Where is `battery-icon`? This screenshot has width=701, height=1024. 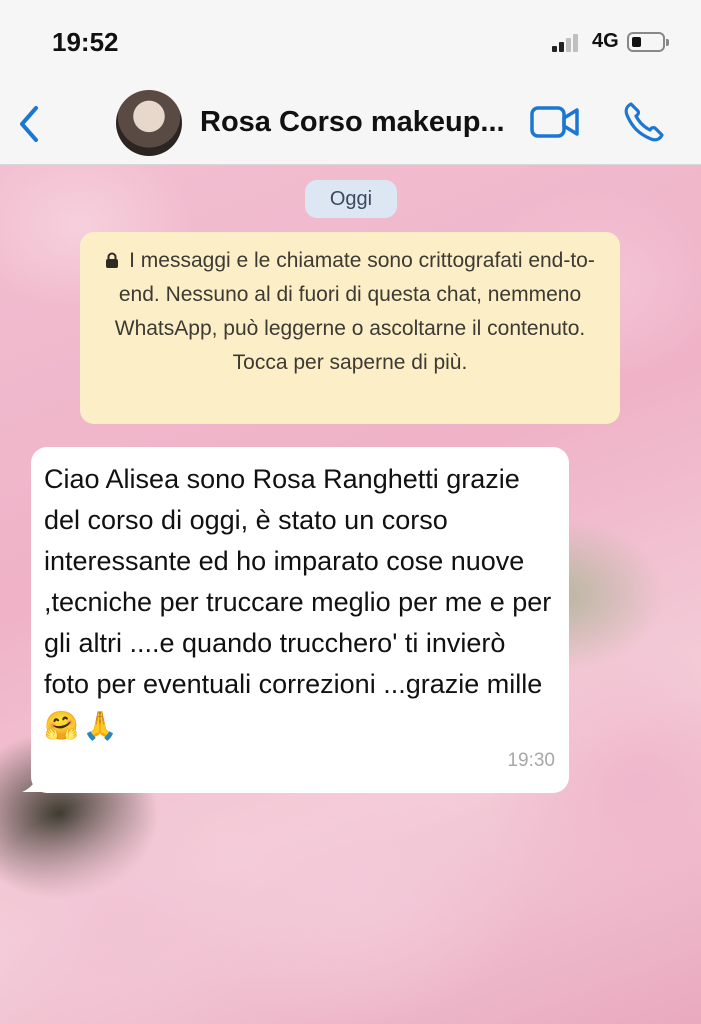
battery-icon is located at coordinates (648, 42).